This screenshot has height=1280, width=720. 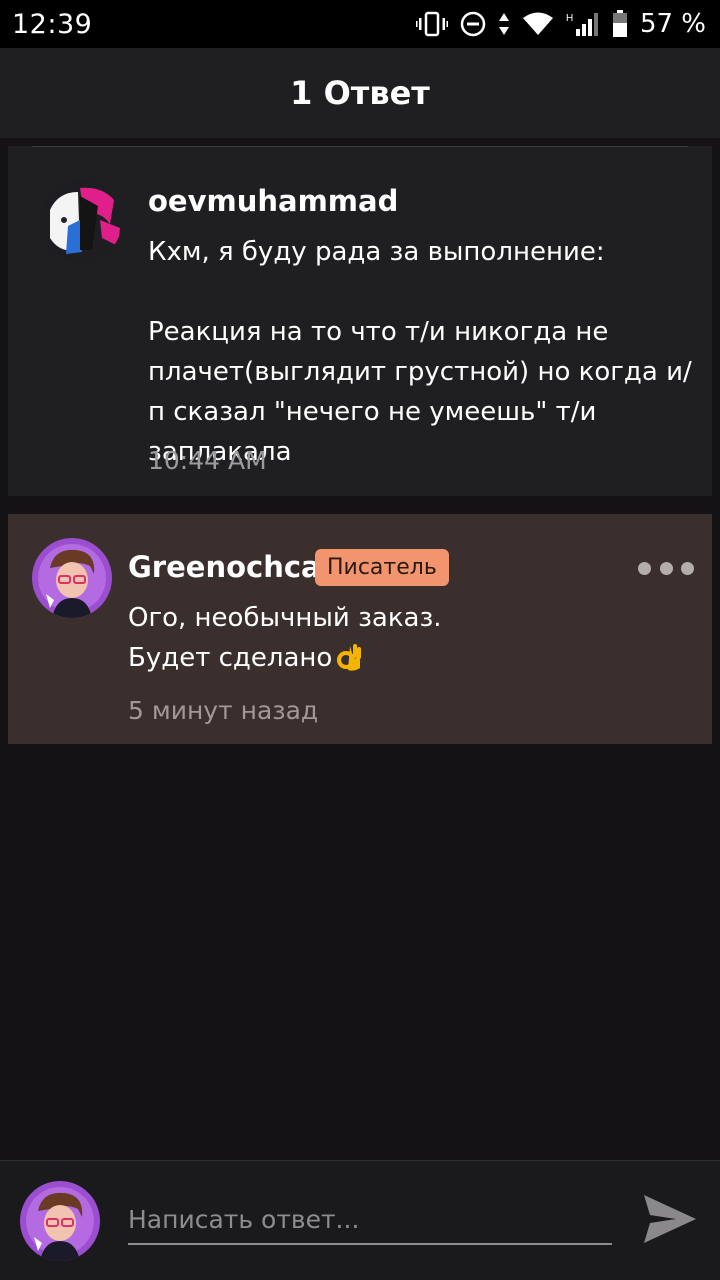 I want to click on reply-input, so click(x=370, y=1220).